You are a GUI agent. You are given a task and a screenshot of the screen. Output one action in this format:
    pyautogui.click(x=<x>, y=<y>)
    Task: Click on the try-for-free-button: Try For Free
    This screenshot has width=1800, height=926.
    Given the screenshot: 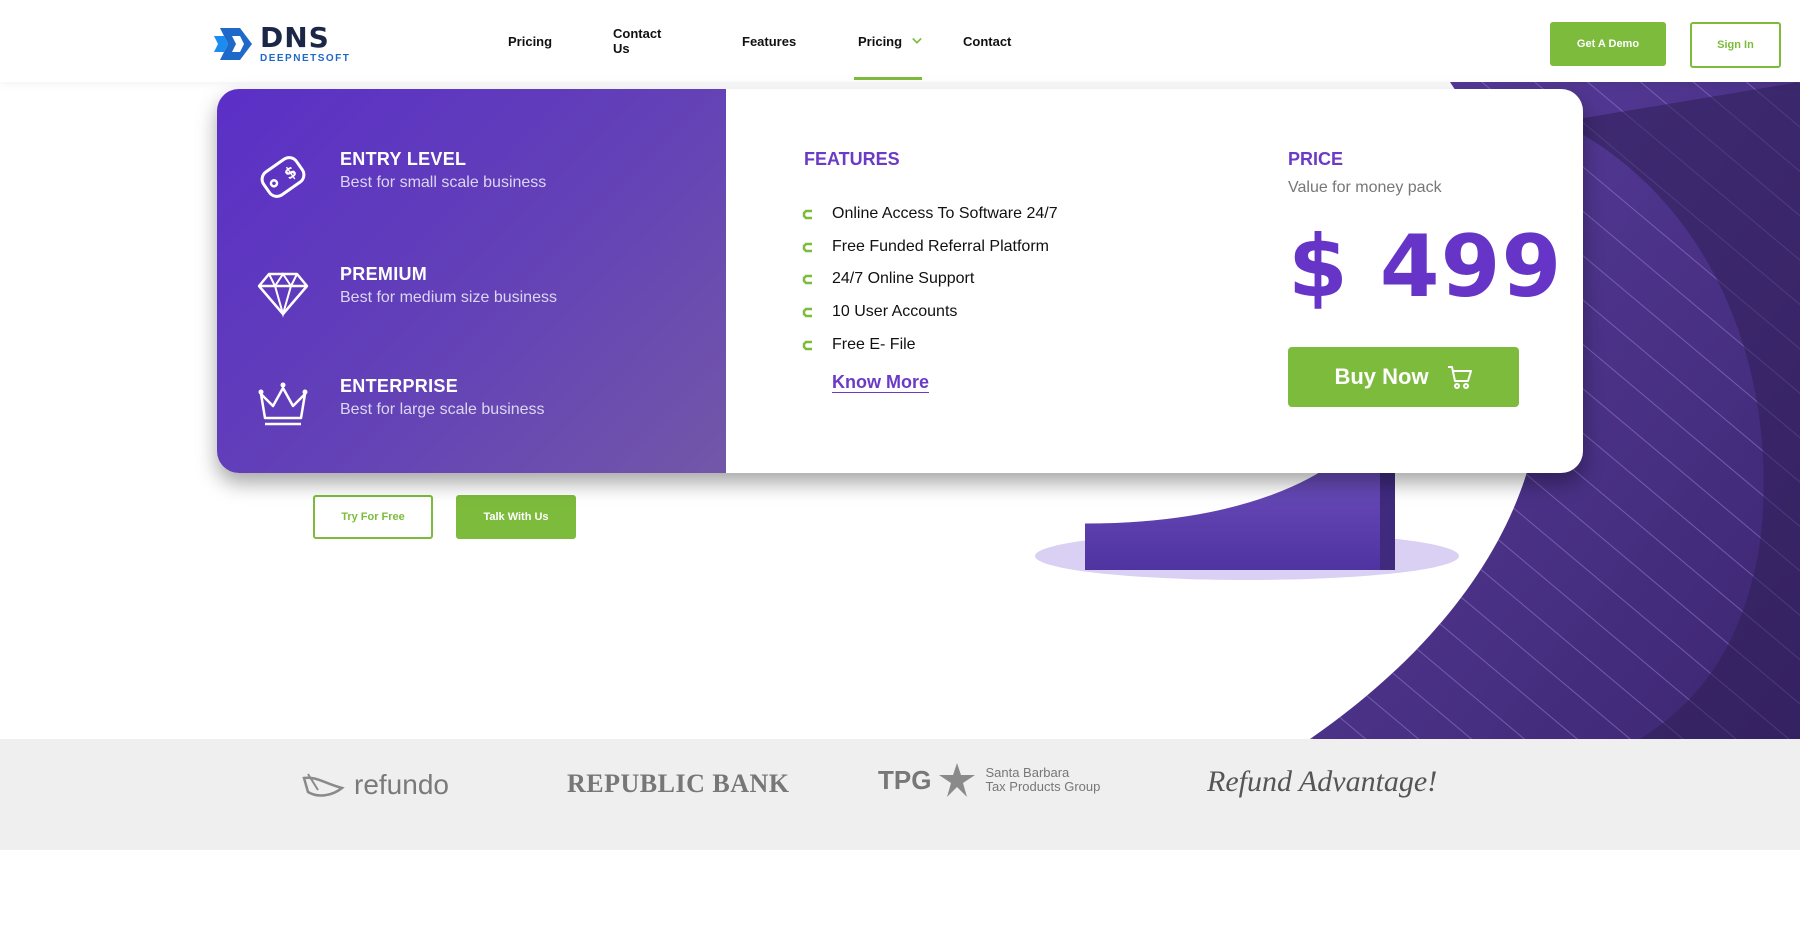 What is the action you would take?
    pyautogui.click(x=373, y=517)
    